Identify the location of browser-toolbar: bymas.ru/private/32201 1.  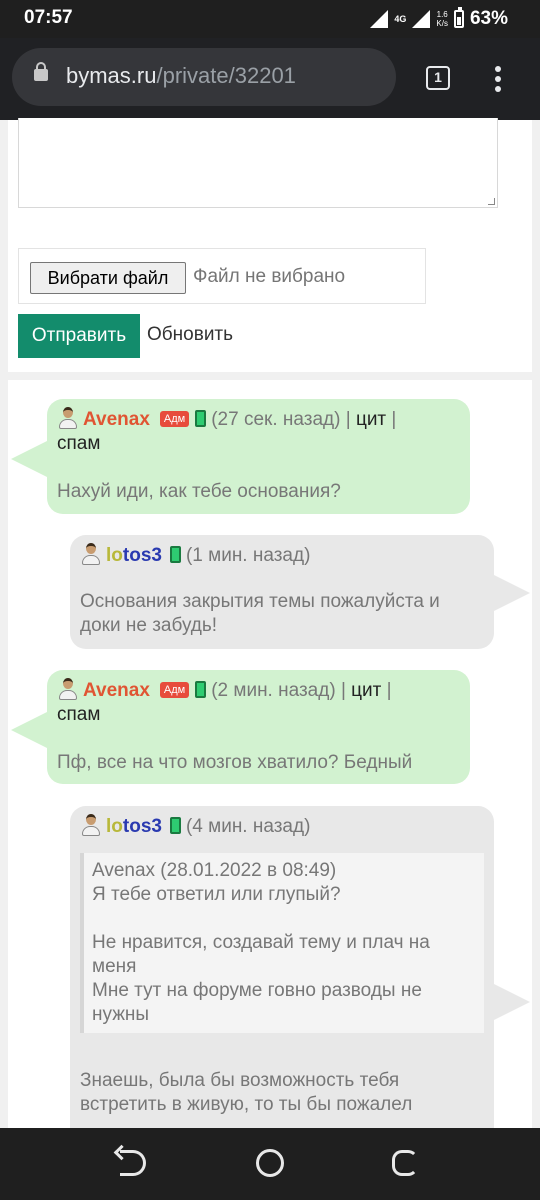
(270, 79).